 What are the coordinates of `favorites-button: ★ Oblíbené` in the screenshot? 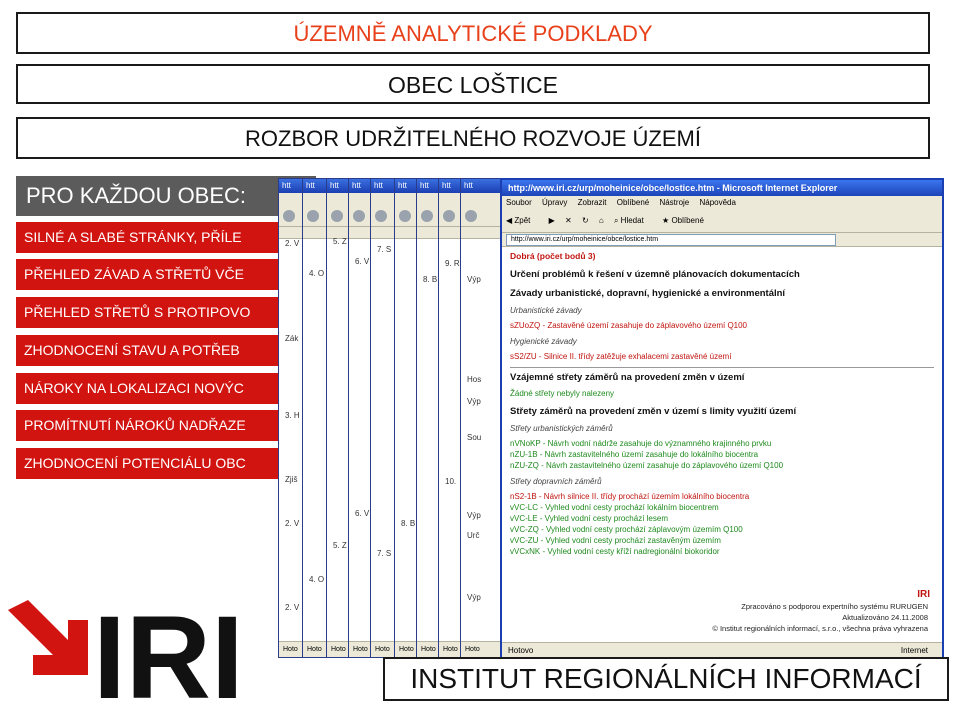 It's located at (687, 220).